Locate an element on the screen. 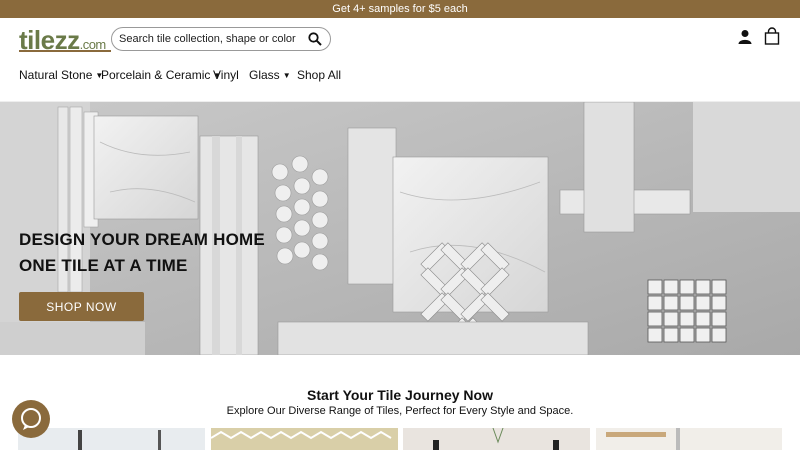  promo-banner: Get 4+ samples for $5 each is located at coordinates (400, 9).